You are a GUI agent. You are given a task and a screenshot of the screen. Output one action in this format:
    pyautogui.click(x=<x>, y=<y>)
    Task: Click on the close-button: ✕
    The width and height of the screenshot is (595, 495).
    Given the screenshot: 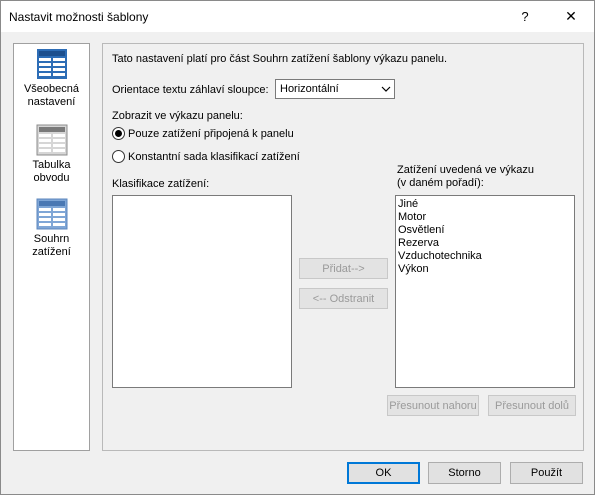 What is the action you would take?
    pyautogui.click(x=571, y=16)
    